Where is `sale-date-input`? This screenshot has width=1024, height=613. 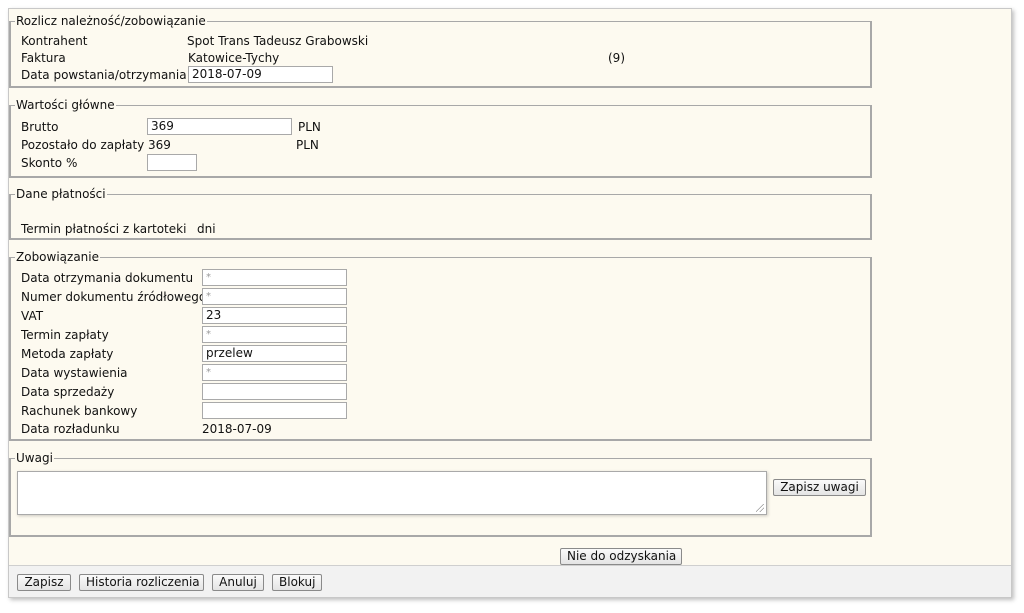
sale-date-input is located at coordinates (274, 391).